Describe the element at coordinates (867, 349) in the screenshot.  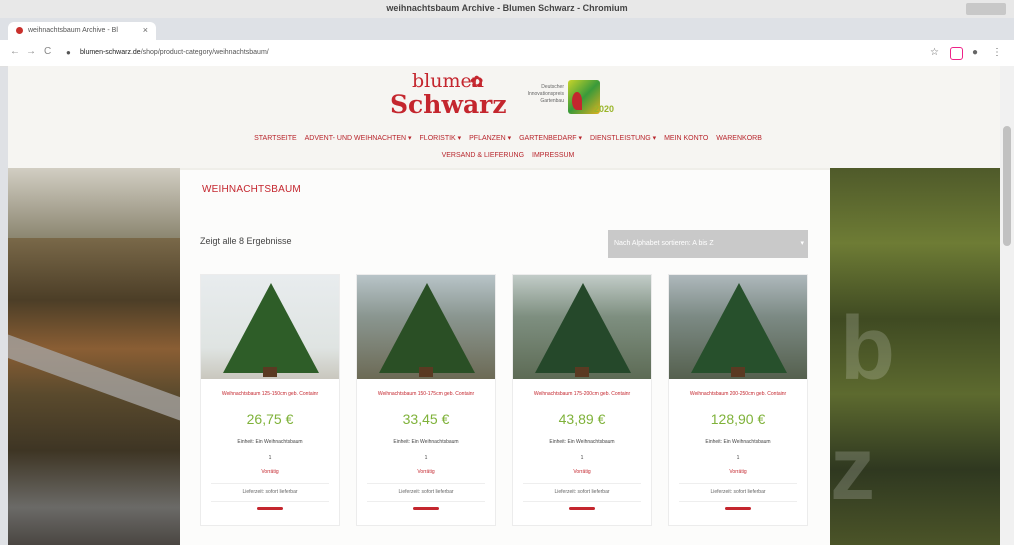
I see `watermark-logo: b` at that location.